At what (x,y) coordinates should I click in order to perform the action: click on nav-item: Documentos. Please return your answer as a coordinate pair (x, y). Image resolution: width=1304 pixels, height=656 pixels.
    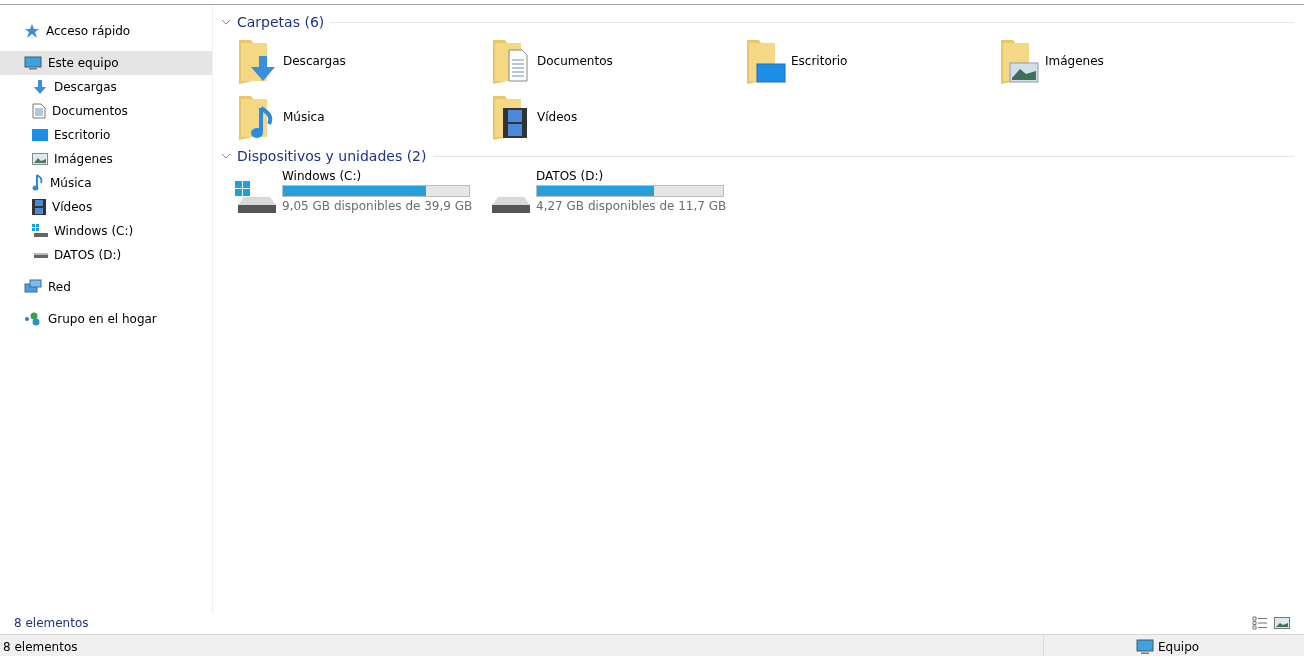
    Looking at the image, I should click on (106, 111).